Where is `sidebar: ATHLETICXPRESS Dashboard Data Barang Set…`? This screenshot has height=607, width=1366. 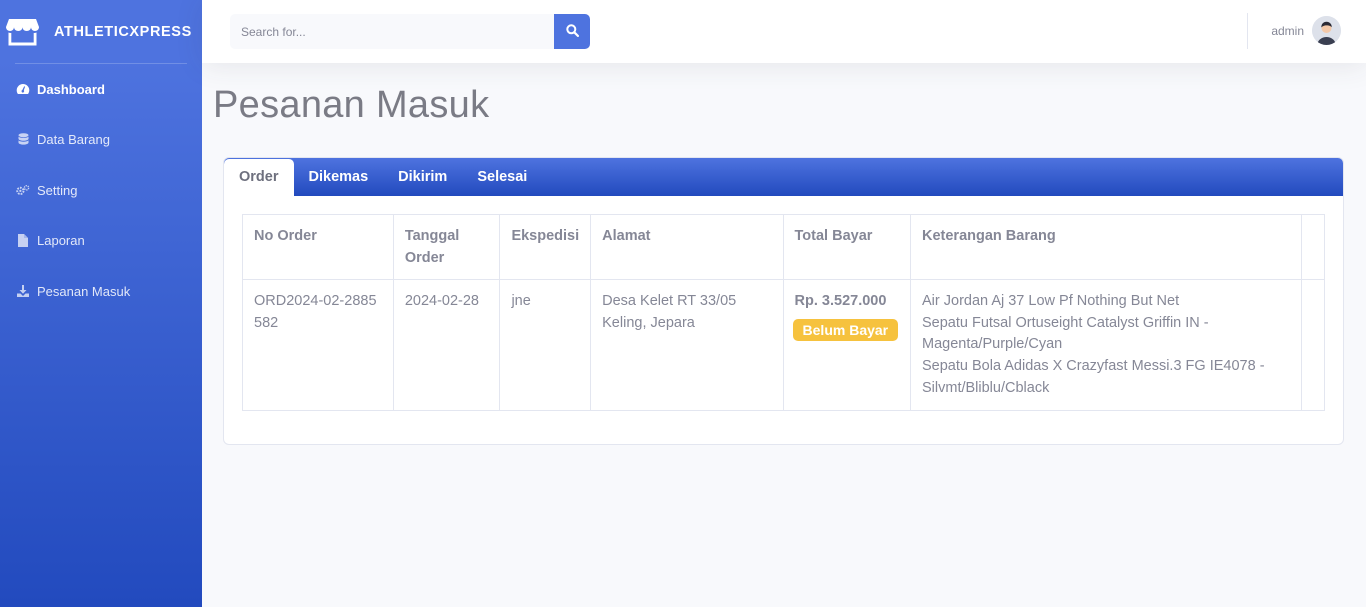 sidebar: ATHLETICXPRESS Dashboard Data Barang Set… is located at coordinates (101, 303).